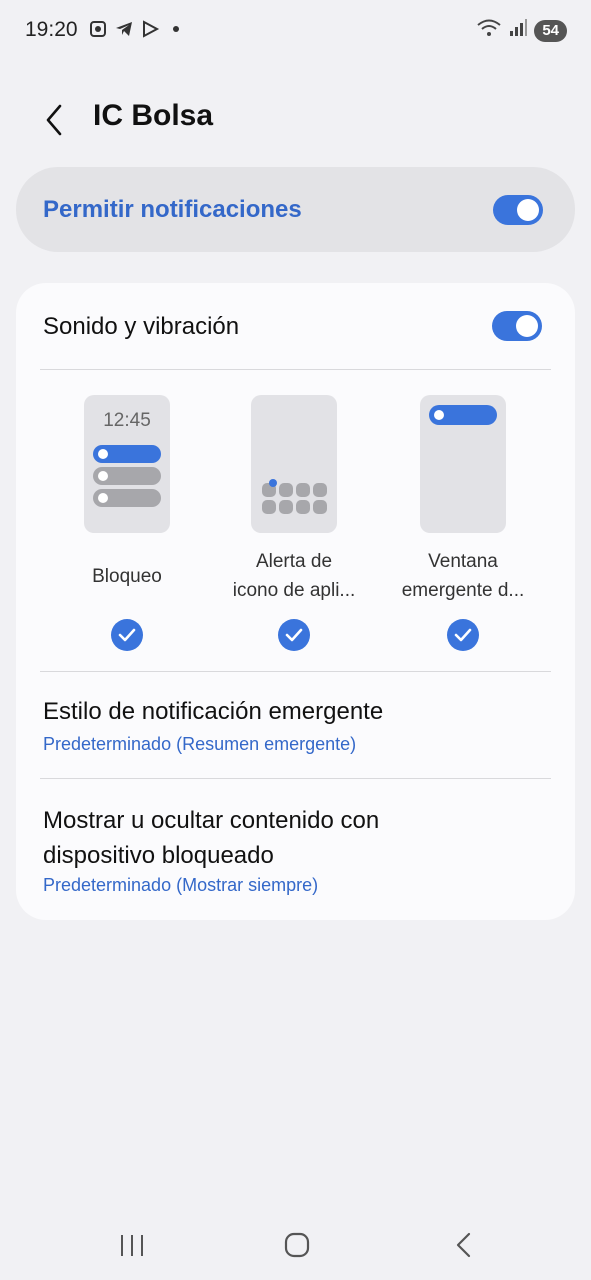  I want to click on status-time: 19:20, so click(51, 29).